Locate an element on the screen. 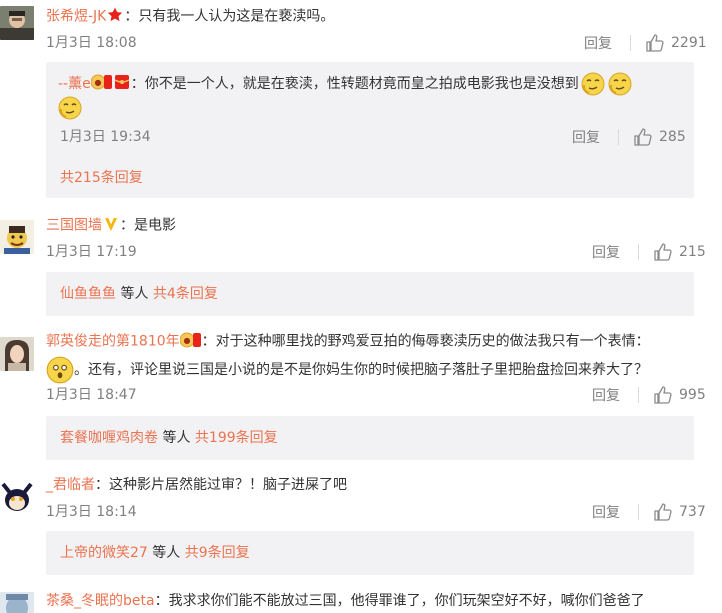 This screenshot has width=722, height=613. like-button: 2291 is located at coordinates (676, 43).